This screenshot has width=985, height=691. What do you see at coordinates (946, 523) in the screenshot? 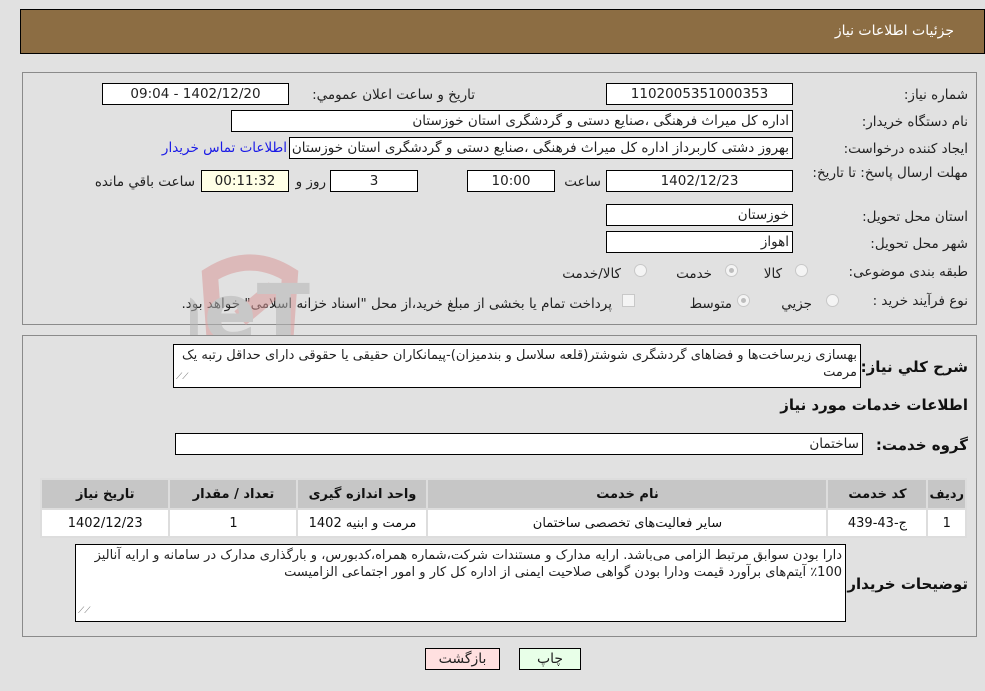
I see `cell-row-number: 1` at bounding box center [946, 523].